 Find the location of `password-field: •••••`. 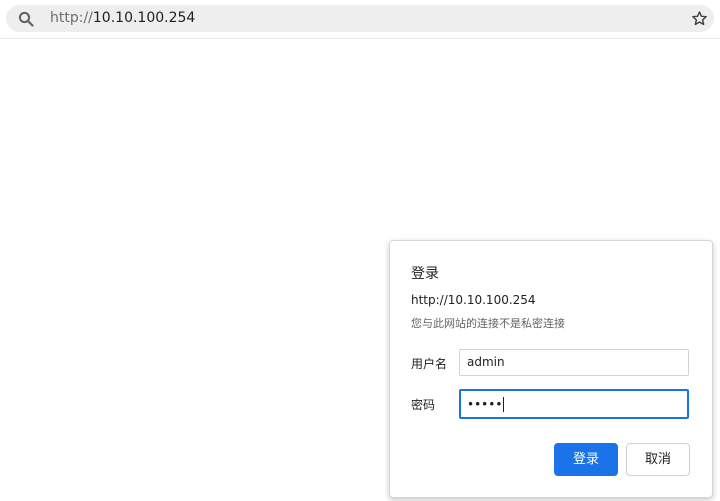

password-field: ••••• is located at coordinates (574, 404).